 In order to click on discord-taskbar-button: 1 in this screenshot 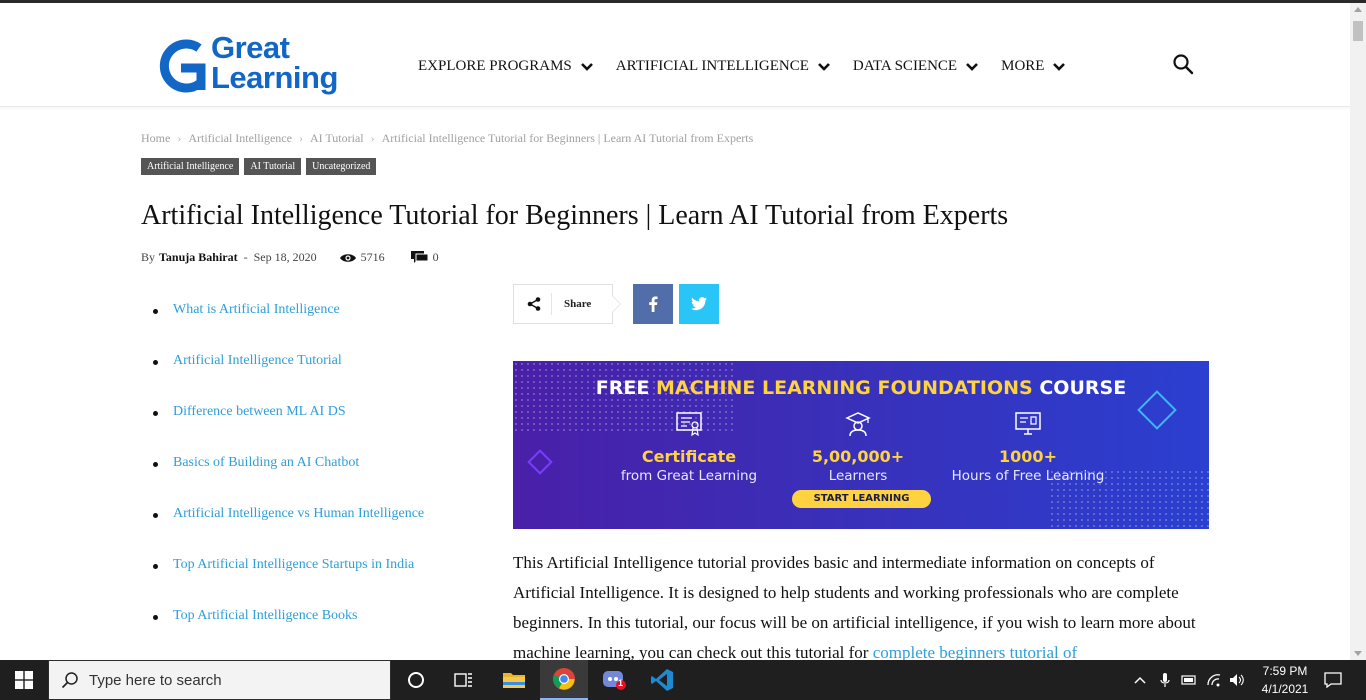, I will do `click(614, 680)`.